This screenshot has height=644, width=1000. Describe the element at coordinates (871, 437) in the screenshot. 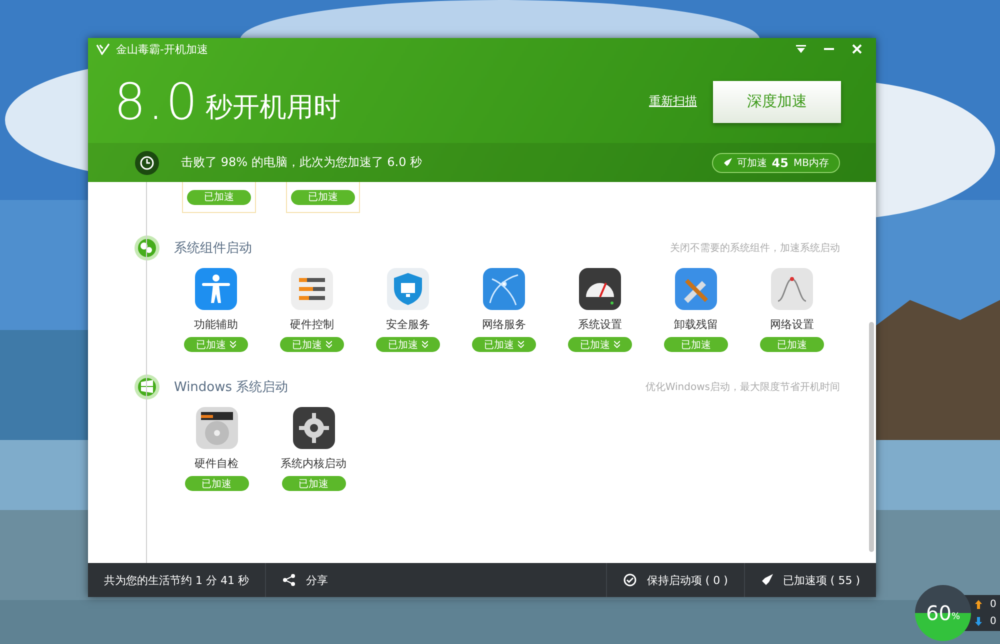

I see `scrollbar` at that location.